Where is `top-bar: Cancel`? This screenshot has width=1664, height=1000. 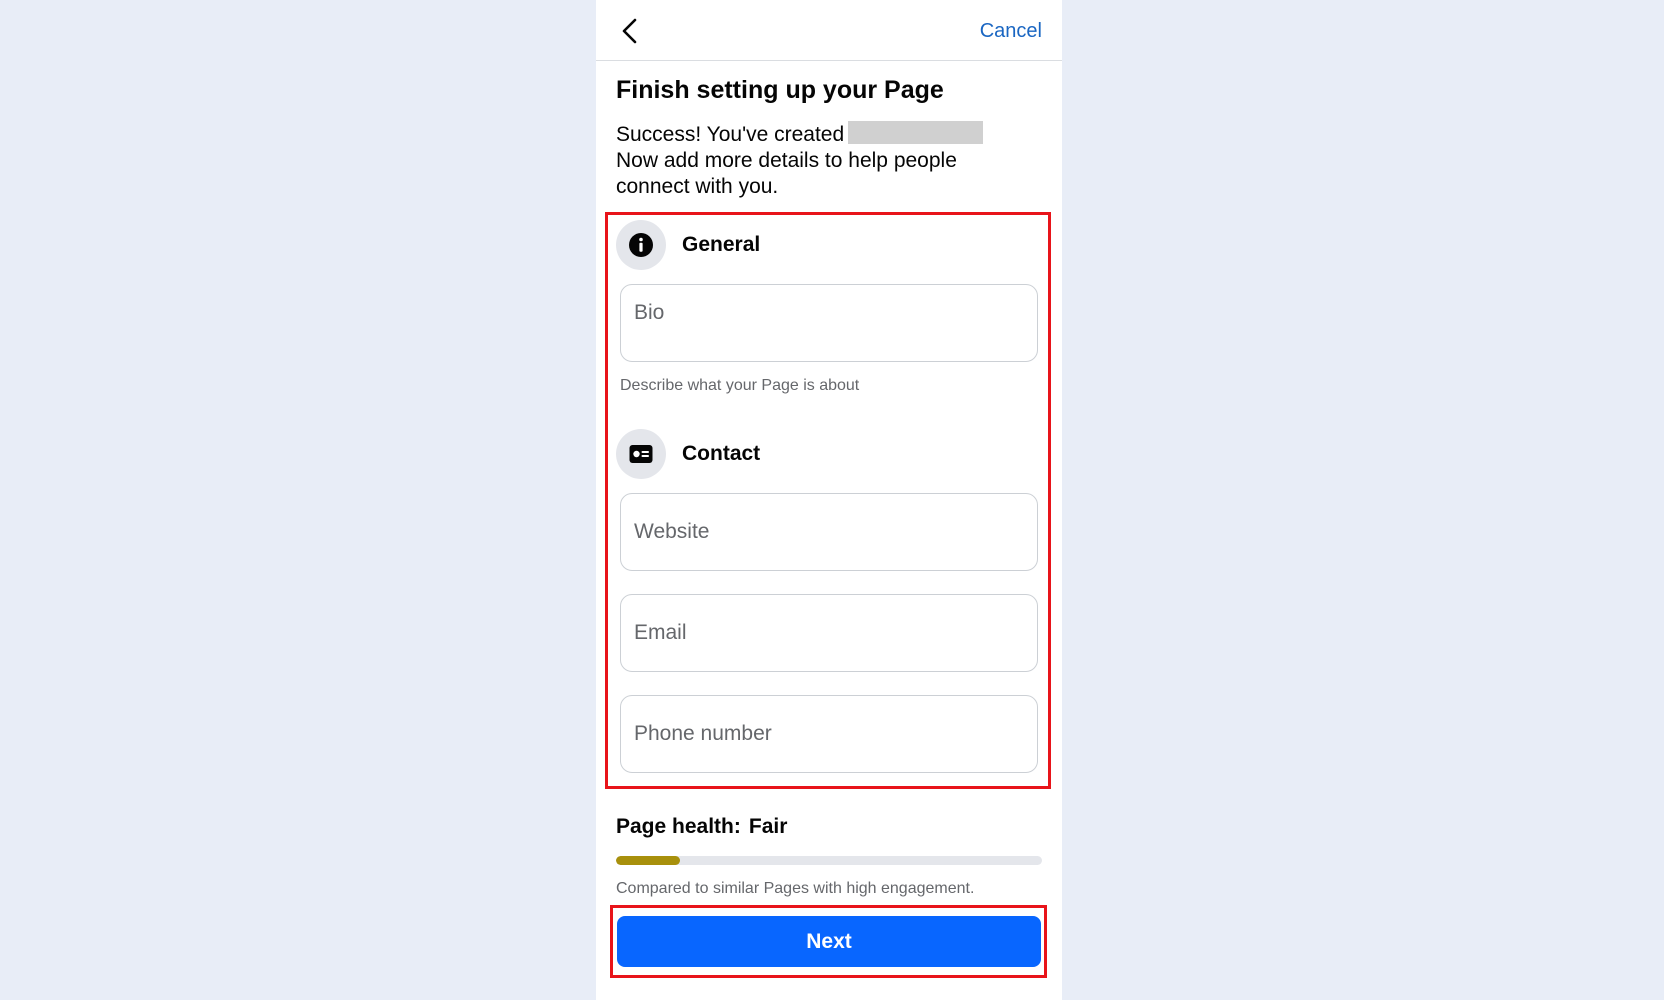 top-bar: Cancel is located at coordinates (829, 30).